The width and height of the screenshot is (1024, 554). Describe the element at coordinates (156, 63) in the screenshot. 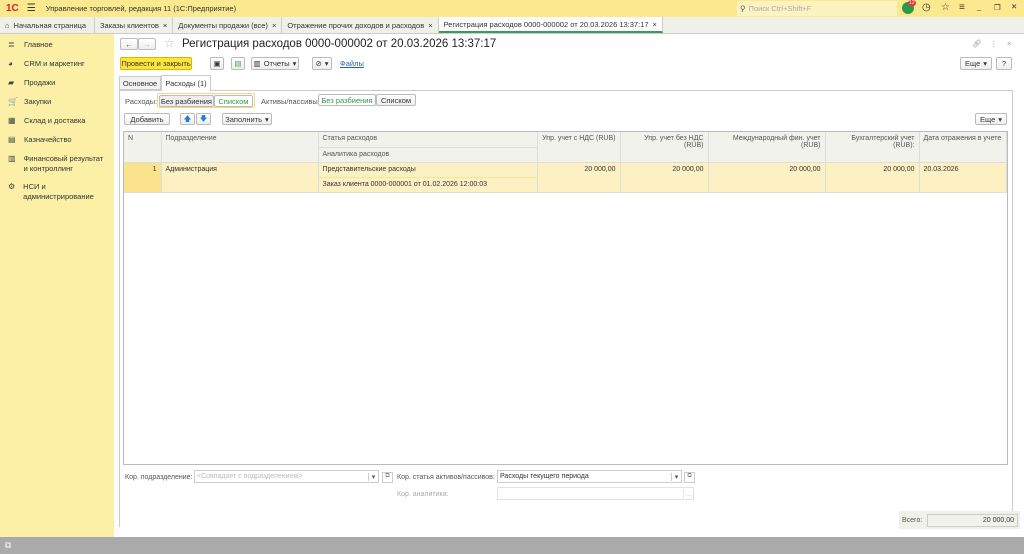

I see `post-and-close-button: Провести и закрыть` at that location.